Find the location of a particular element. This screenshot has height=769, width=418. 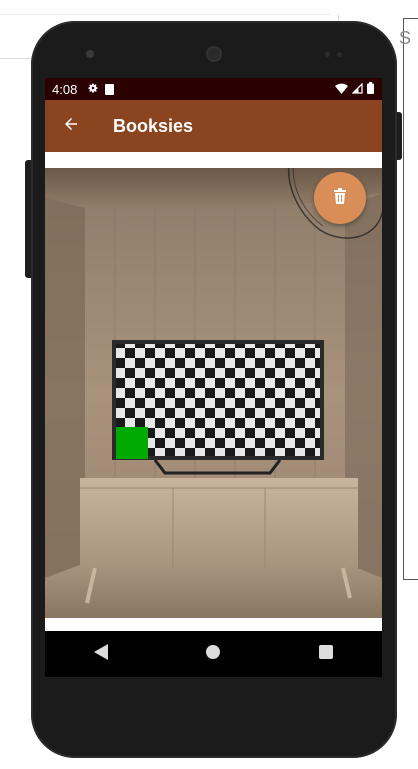

green-marker is located at coordinates (132, 443).